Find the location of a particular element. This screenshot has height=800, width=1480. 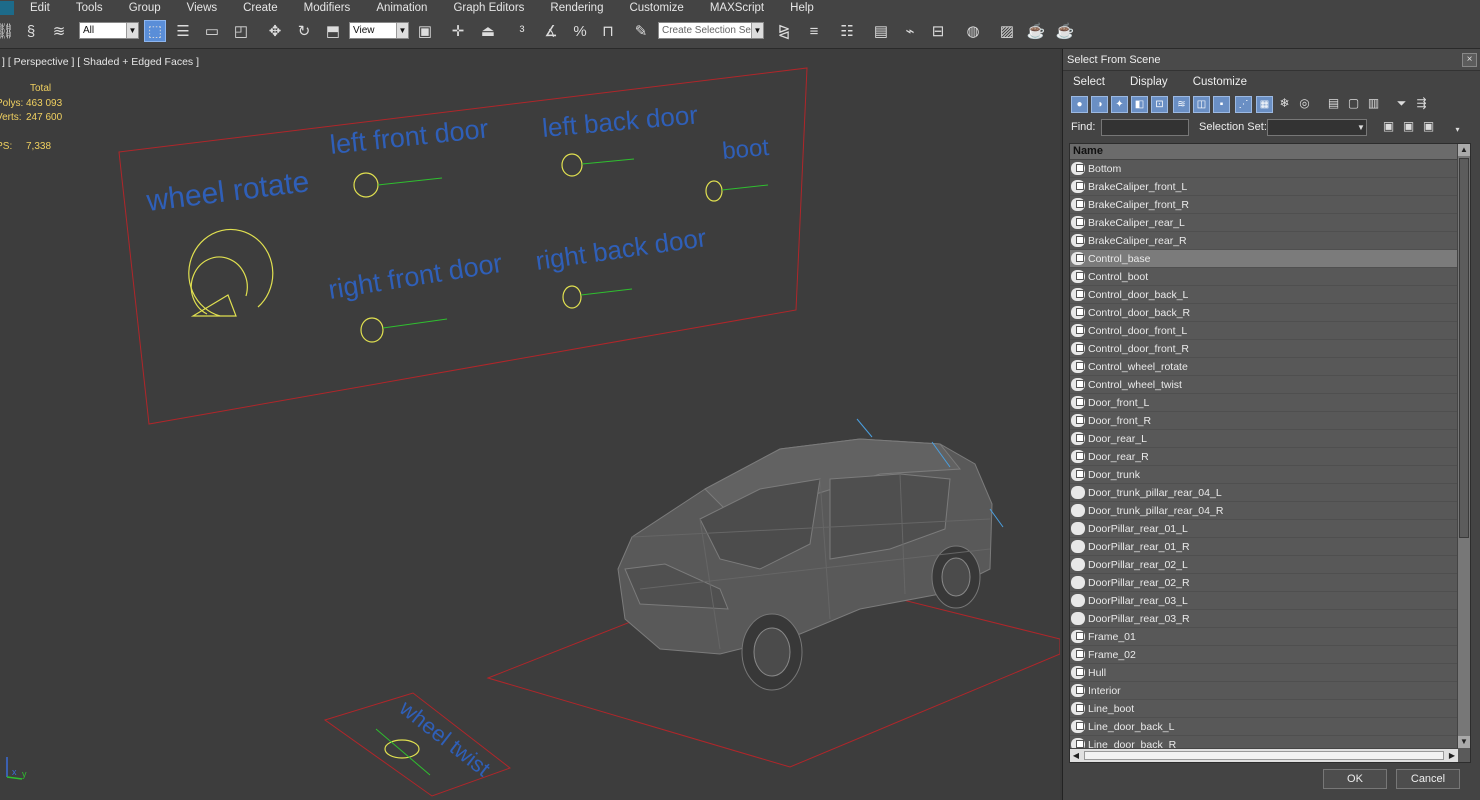

align-icon: ≡ is located at coordinates (814, 31).